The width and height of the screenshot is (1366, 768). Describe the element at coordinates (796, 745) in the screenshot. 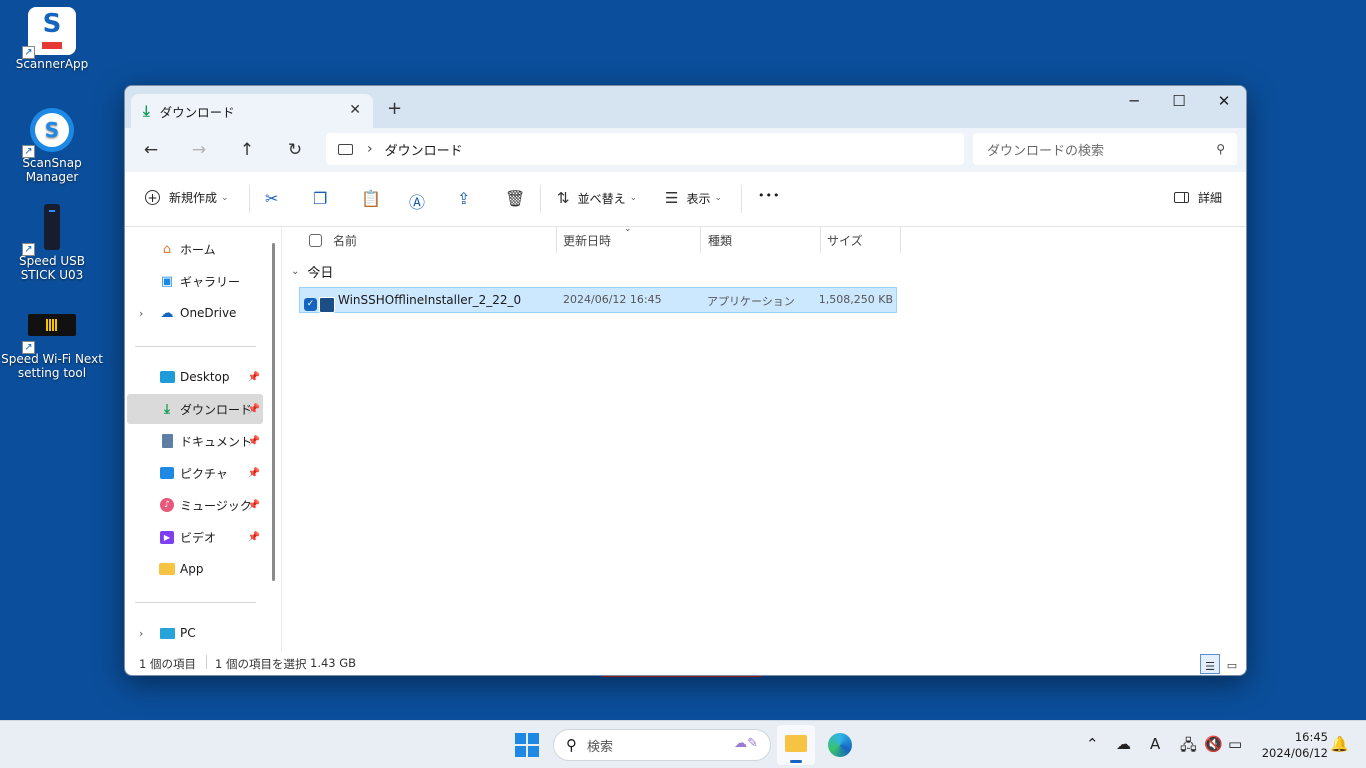

I see `taskbar-file-explorer` at that location.